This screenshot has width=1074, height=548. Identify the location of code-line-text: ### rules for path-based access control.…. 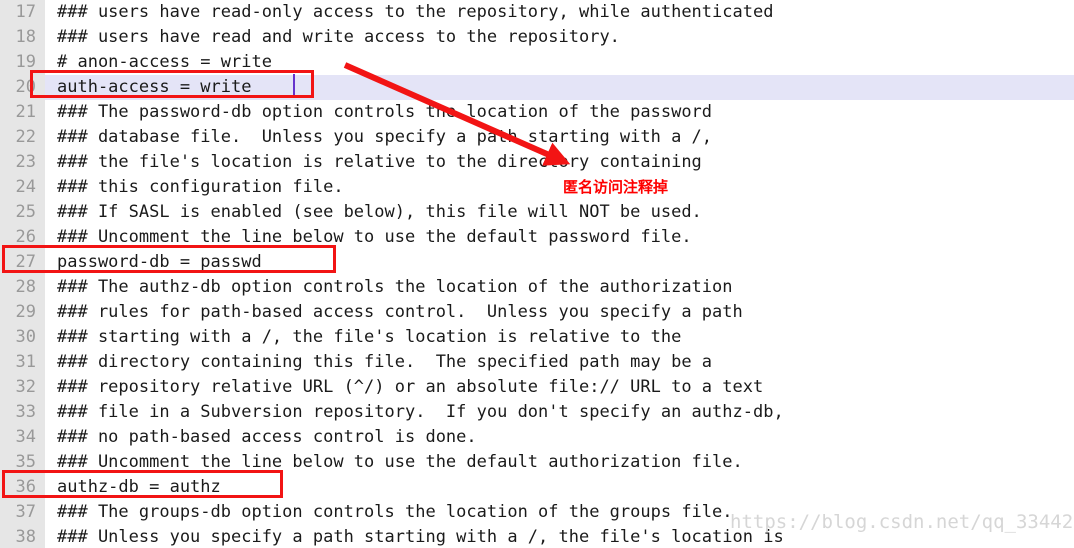
(400, 312).